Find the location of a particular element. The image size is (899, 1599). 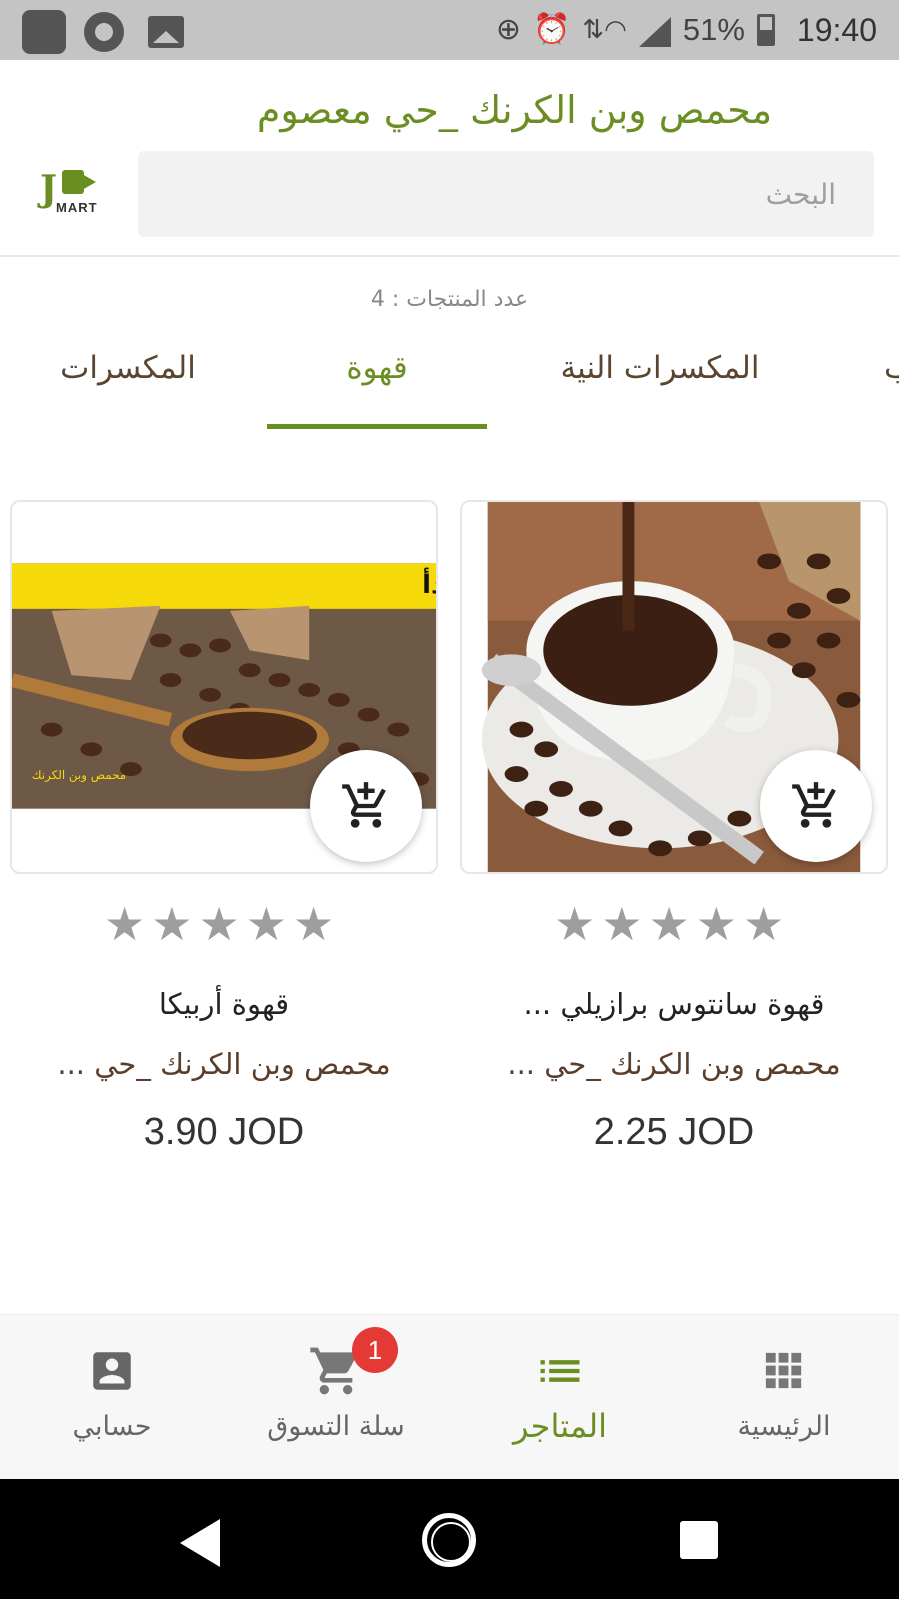

account-icon is located at coordinates (112, 1371).